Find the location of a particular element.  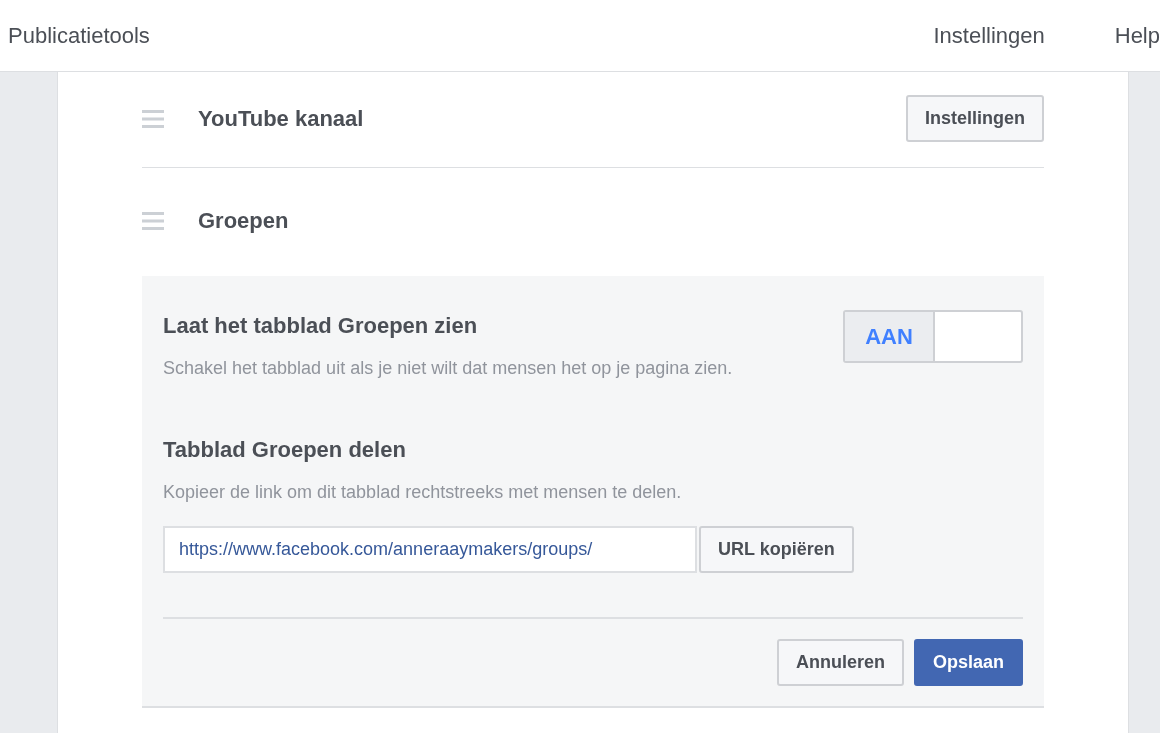

page-title: Publicatietools is located at coordinates (79, 35).